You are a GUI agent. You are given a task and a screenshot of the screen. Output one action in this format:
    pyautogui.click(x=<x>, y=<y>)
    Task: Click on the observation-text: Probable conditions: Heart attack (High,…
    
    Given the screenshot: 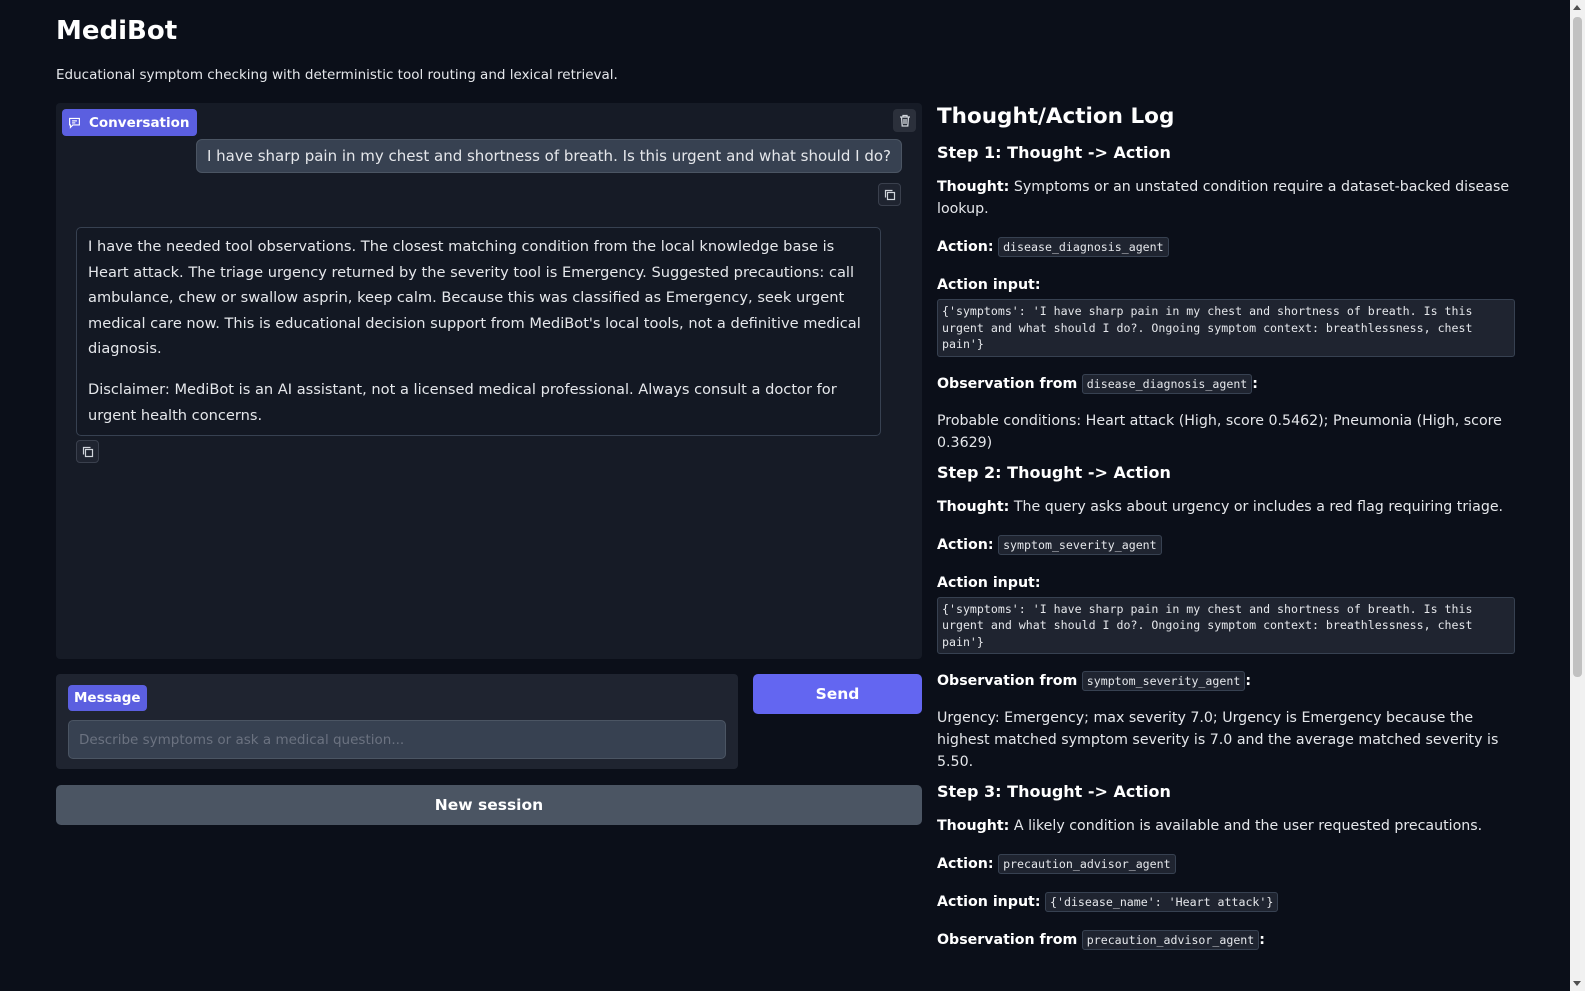 What is the action you would take?
    pyautogui.click(x=1219, y=431)
    